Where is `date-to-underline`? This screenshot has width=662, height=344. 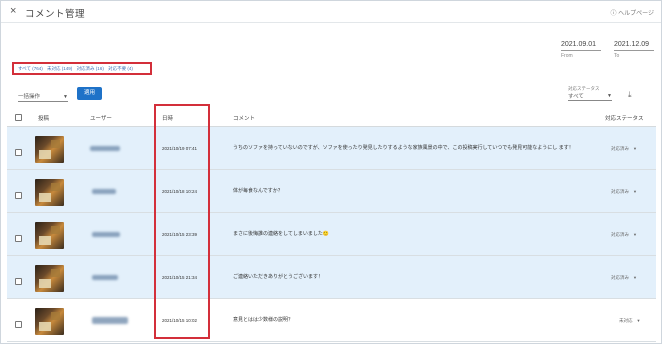 date-to-underline is located at coordinates (634, 50).